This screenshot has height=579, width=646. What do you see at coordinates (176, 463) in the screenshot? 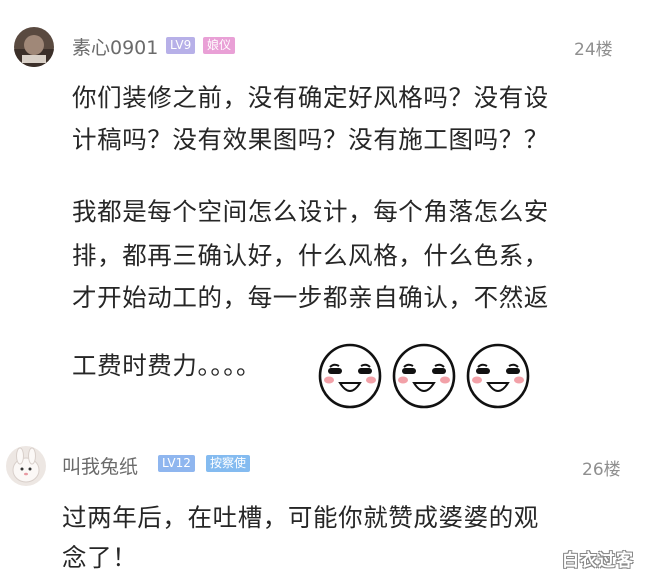
I see `level-badge: LV12` at bounding box center [176, 463].